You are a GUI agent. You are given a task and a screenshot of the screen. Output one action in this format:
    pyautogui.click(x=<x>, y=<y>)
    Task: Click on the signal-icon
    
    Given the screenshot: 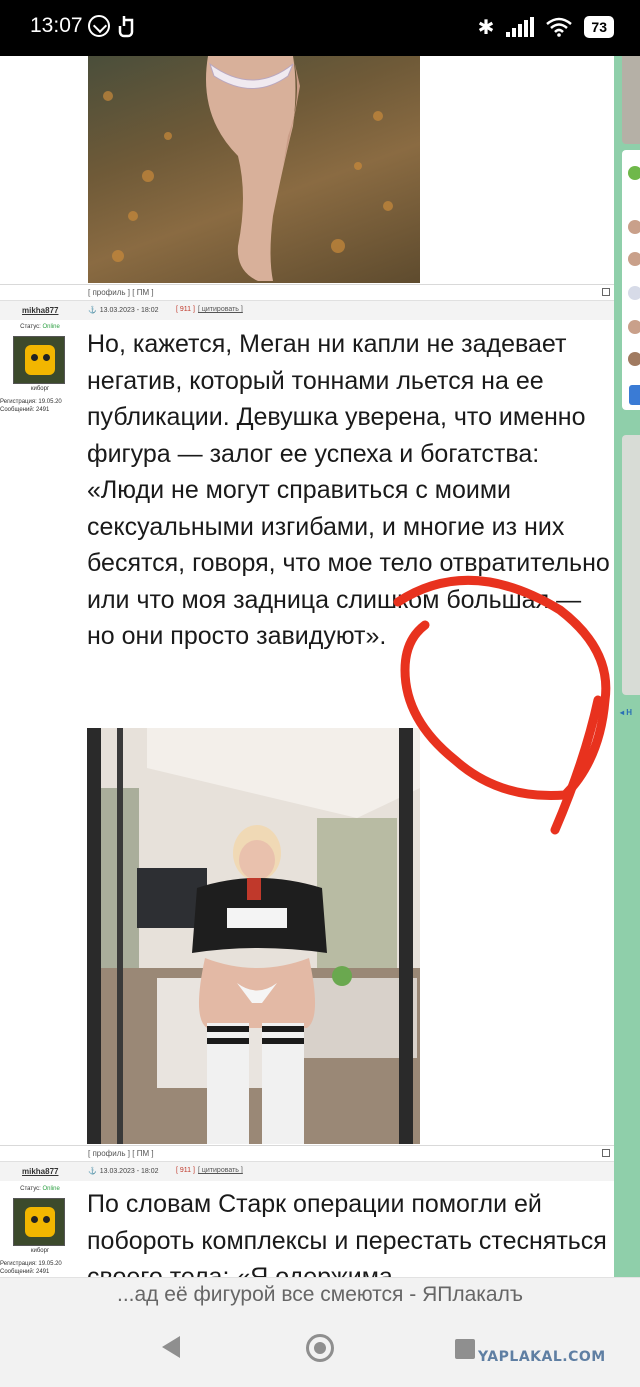 What is the action you would take?
    pyautogui.click(x=520, y=27)
    